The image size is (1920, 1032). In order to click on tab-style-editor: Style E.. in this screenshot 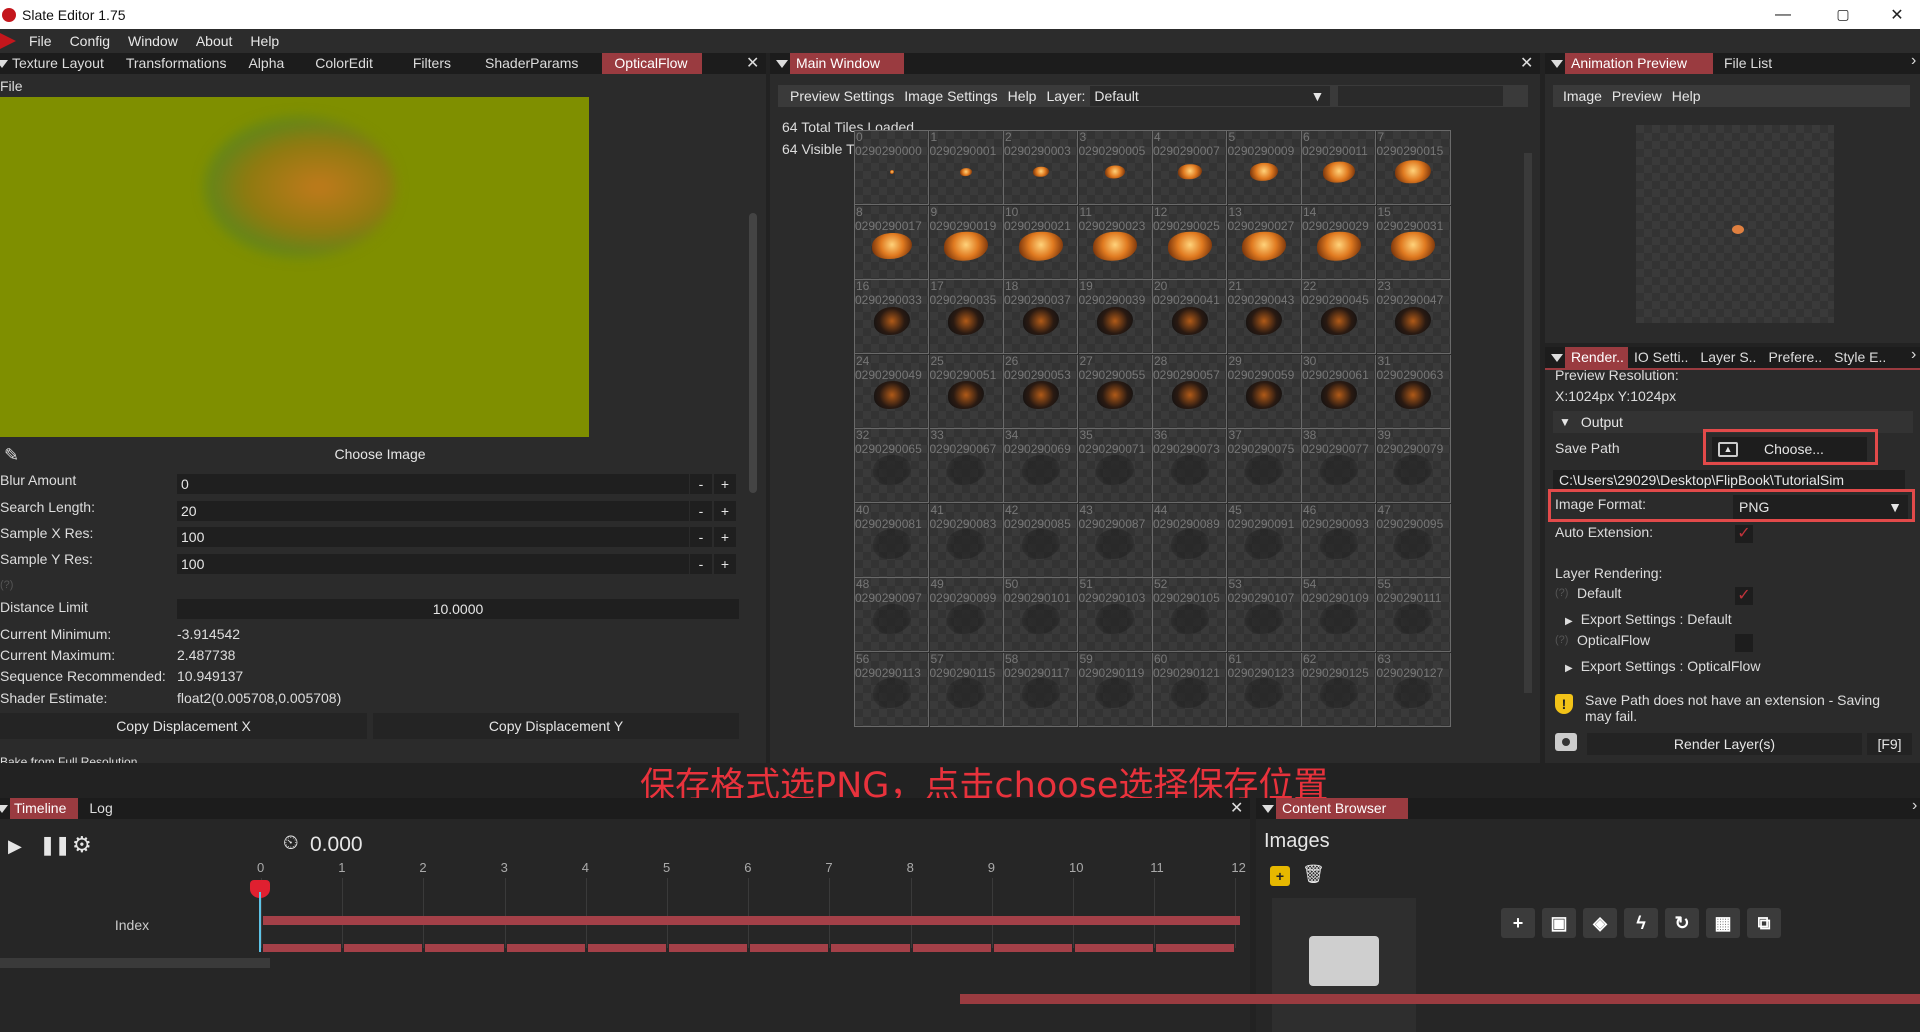, I will do `click(1860, 357)`.